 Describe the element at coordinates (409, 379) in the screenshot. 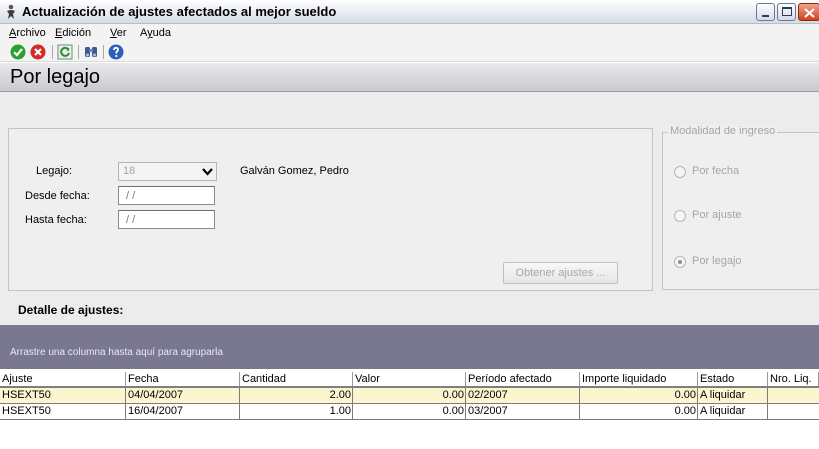

I see `column-header-valor: Valor` at that location.